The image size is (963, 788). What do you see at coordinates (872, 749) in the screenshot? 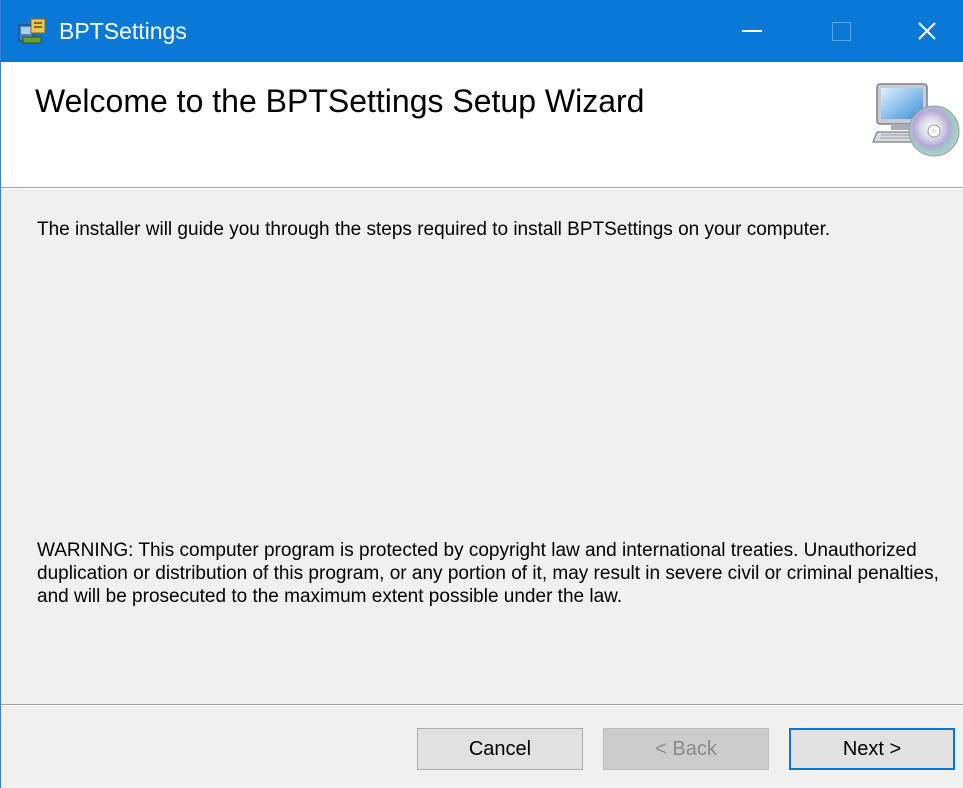
I see `next-button: Next >` at bounding box center [872, 749].